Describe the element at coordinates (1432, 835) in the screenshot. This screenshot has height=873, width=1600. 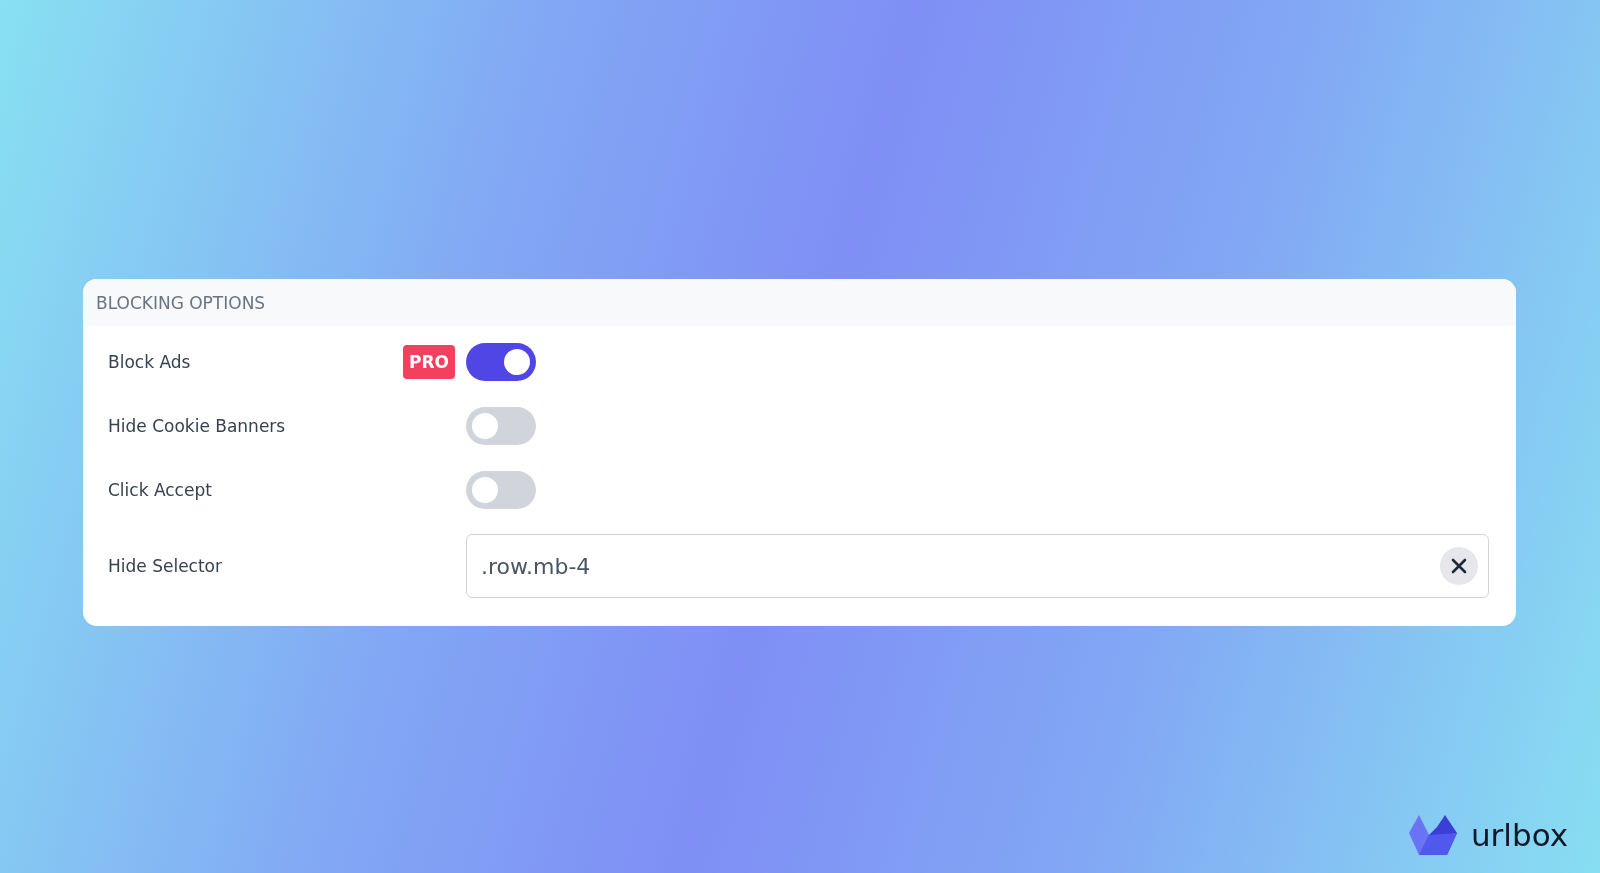
I see `logo-icon` at that location.